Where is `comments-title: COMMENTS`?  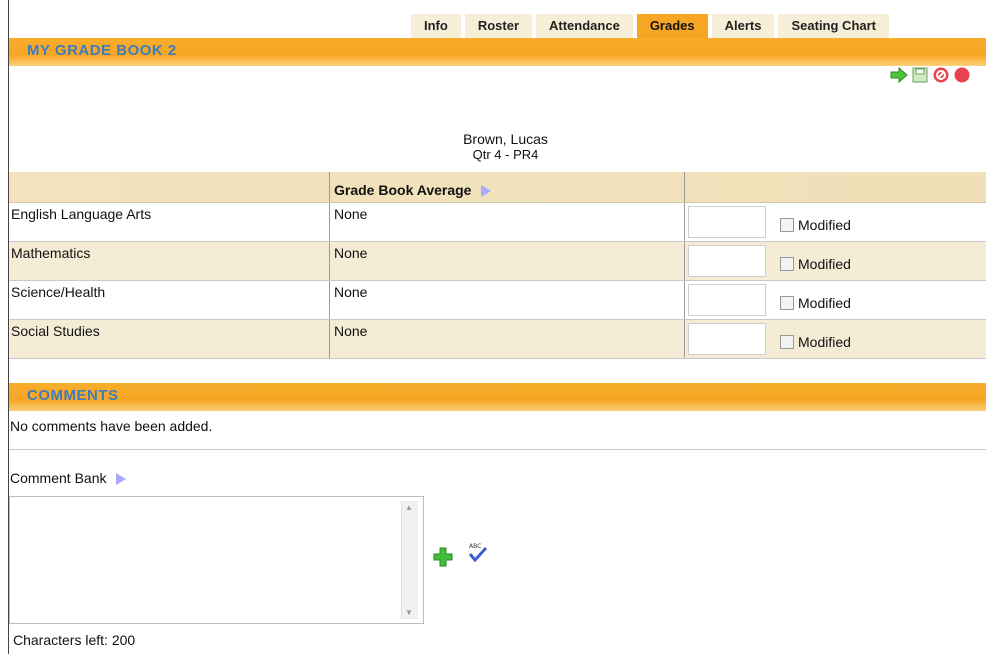 comments-title: COMMENTS is located at coordinates (73, 395).